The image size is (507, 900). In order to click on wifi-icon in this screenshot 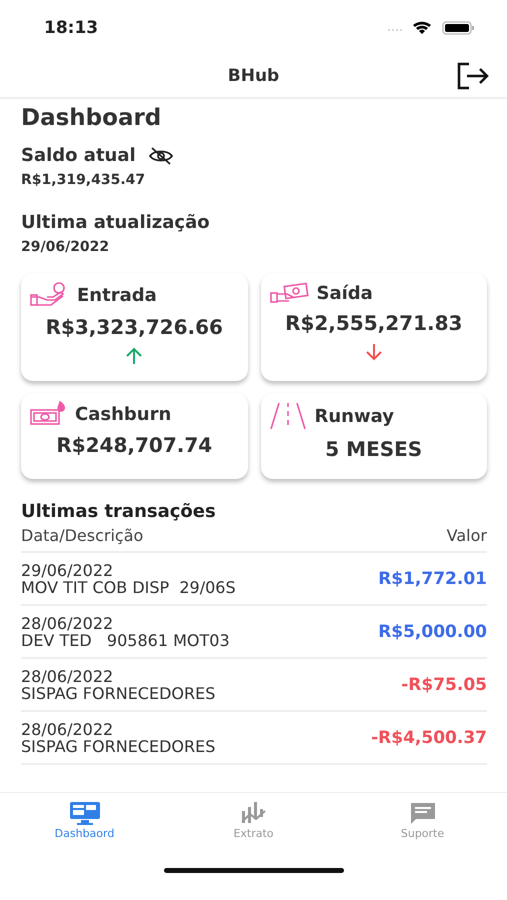, I will do `click(422, 27)`.